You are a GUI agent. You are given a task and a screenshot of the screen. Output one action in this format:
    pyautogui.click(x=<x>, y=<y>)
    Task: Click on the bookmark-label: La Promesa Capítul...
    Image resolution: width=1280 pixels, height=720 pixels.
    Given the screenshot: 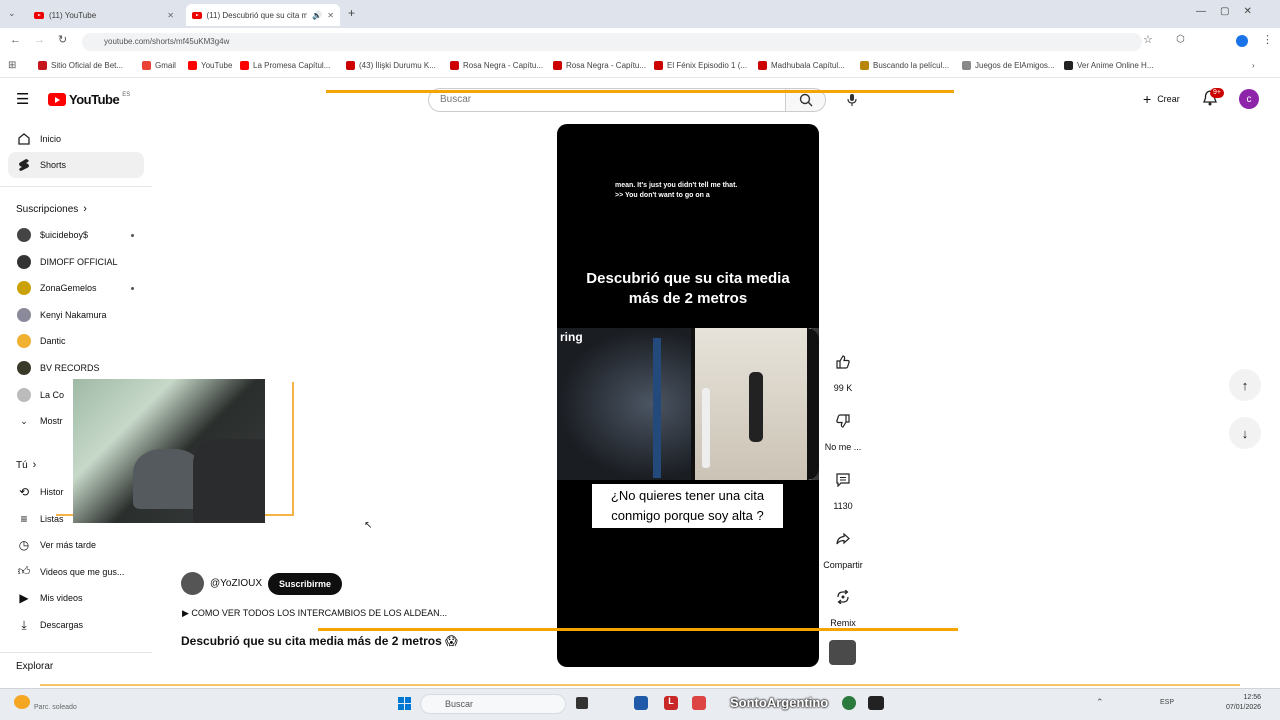 What is the action you would take?
    pyautogui.click(x=292, y=65)
    